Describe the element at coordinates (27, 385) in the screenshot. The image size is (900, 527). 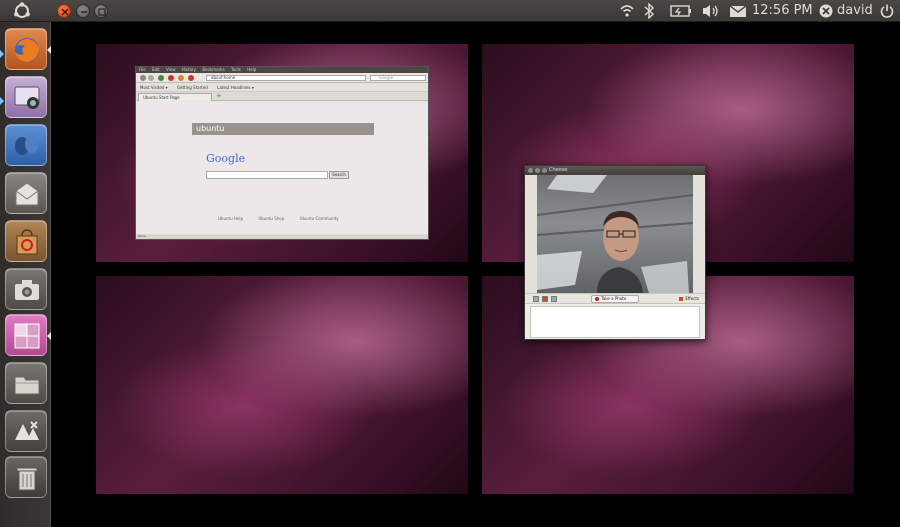
I see `folder-icon` at that location.